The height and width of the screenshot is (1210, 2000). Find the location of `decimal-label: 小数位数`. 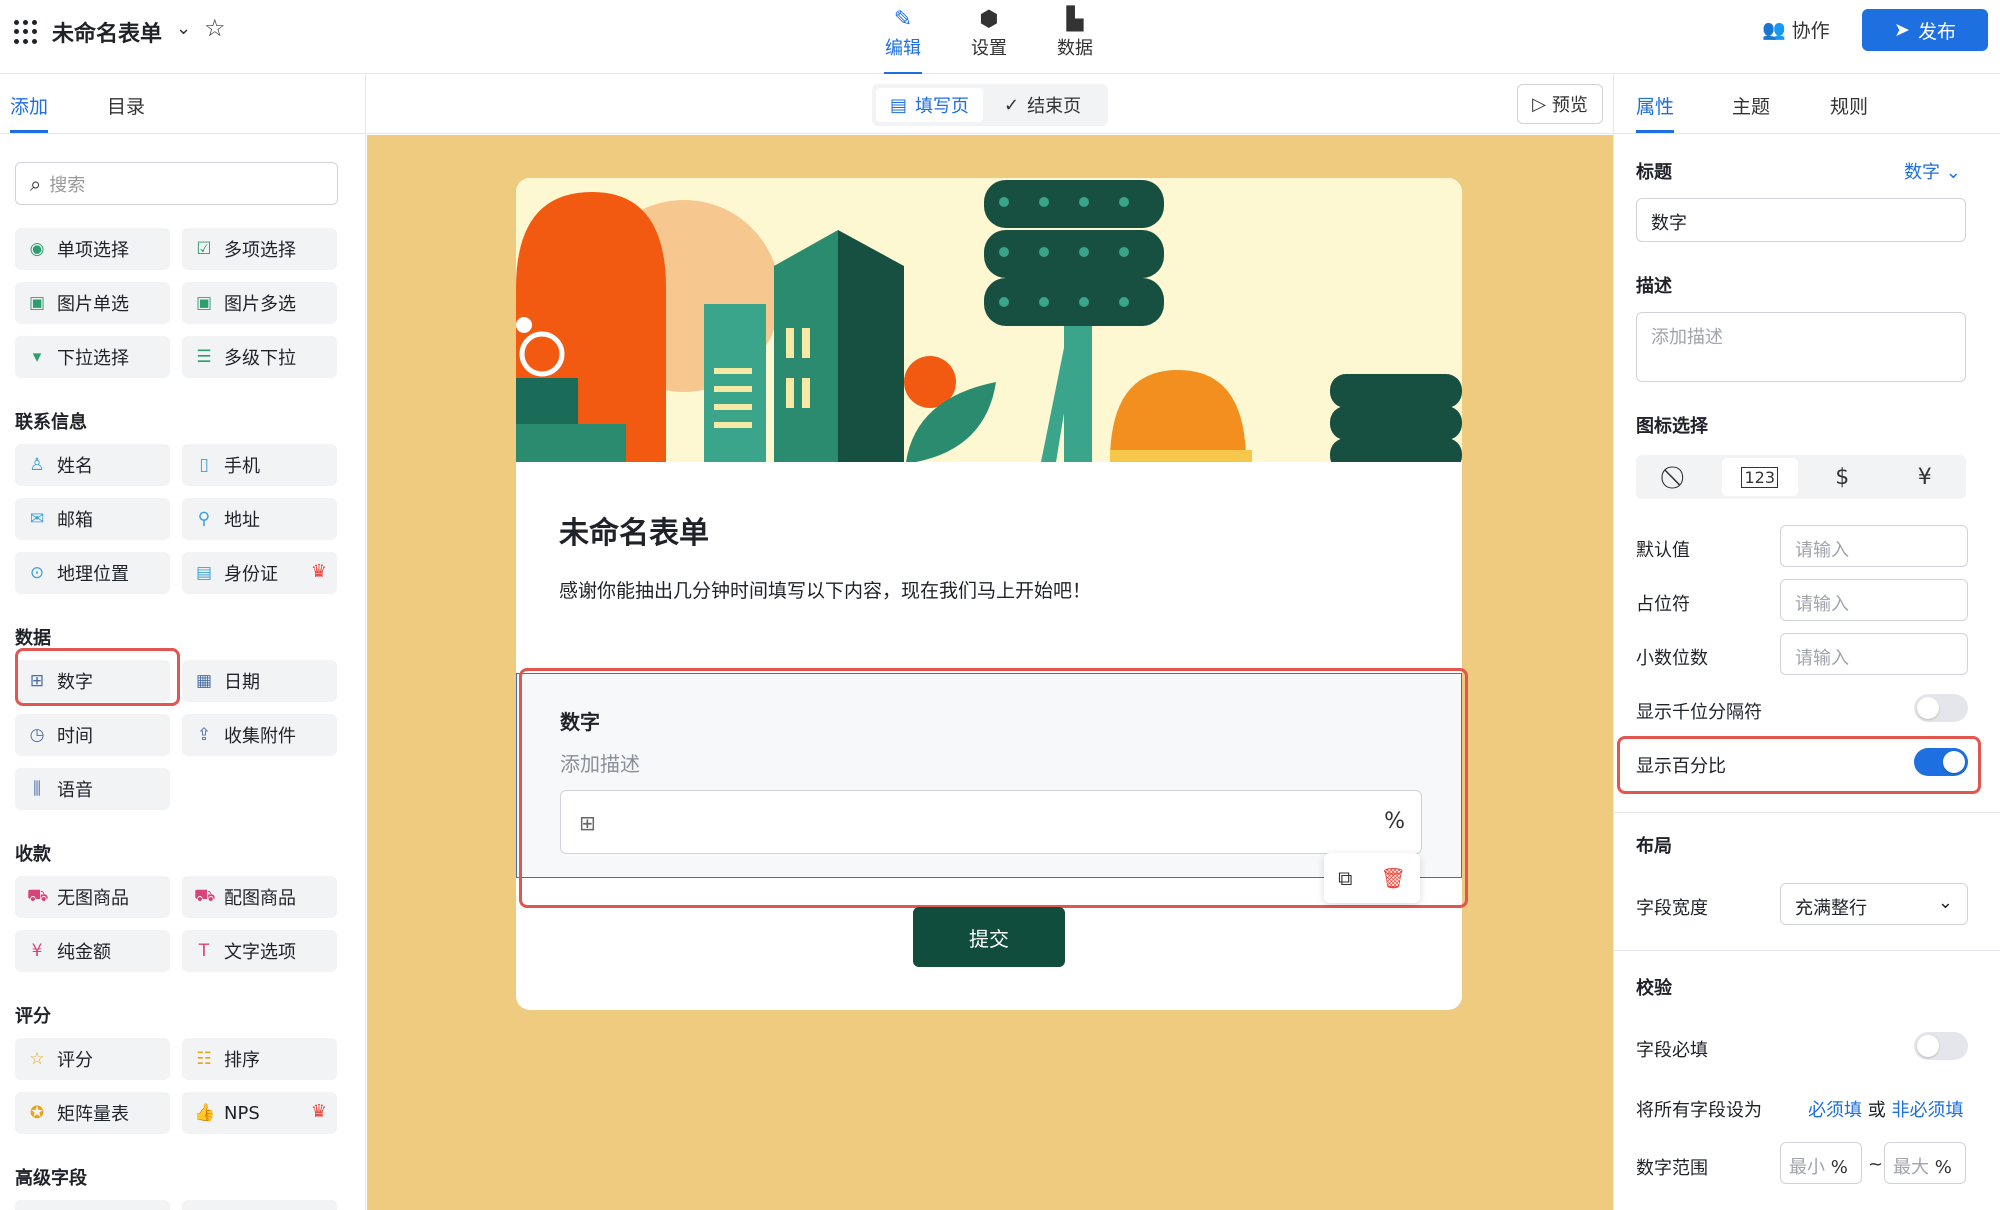

decimal-label: 小数位数 is located at coordinates (1672, 658).